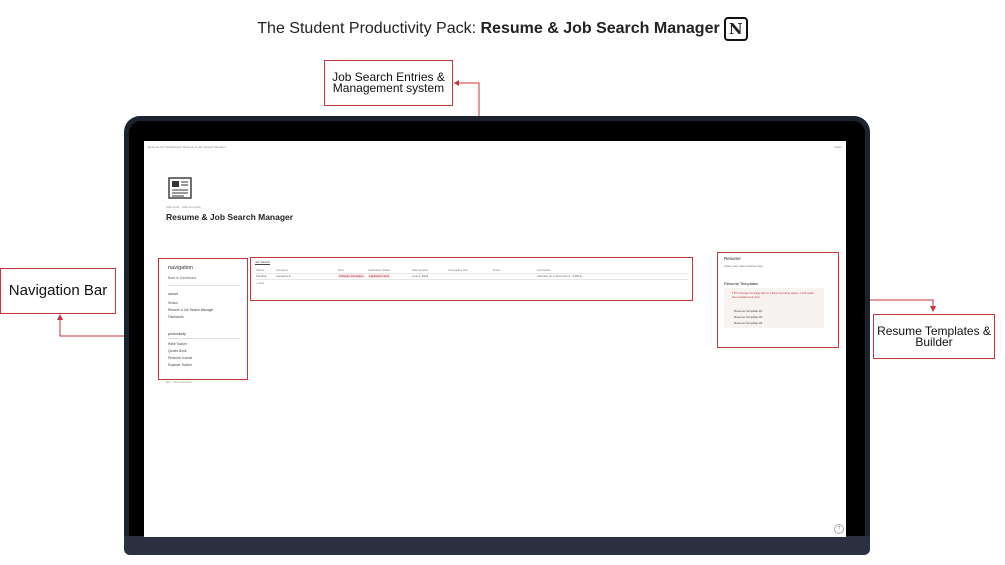 The width and height of the screenshot is (1005, 565). What do you see at coordinates (177, 351) in the screenshot?
I see `nav-item-quotes-book: Quotes Book` at bounding box center [177, 351].